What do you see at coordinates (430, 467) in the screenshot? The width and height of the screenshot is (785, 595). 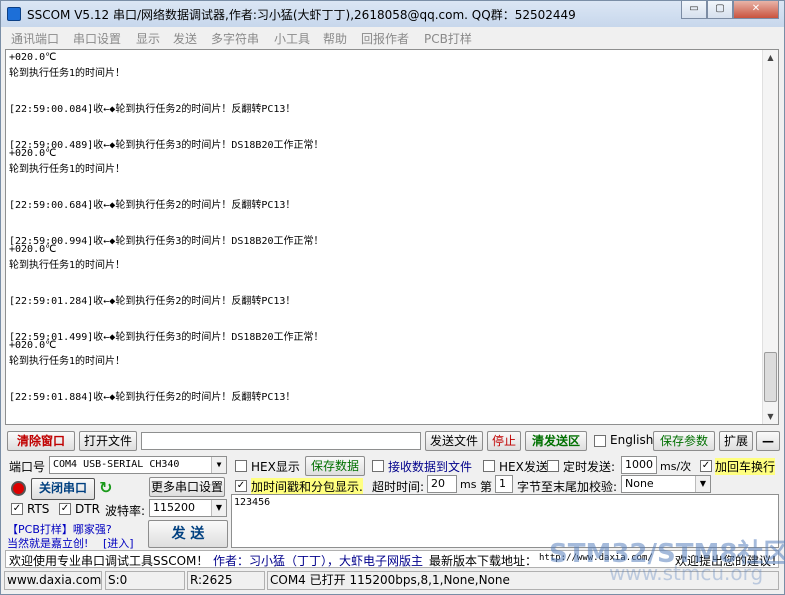 I see `recv-to-file-label: 接收数据到文件` at bounding box center [430, 467].